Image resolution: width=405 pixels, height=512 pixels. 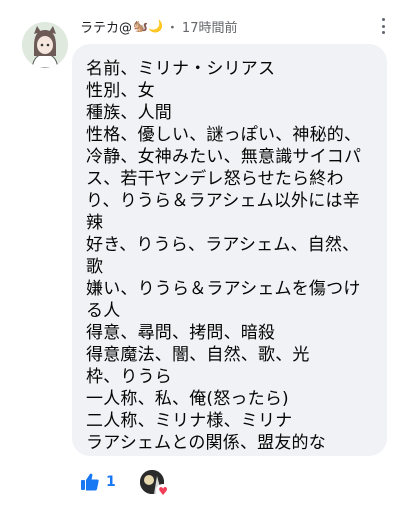 I want to click on comment-timestamp: 17時間前, so click(x=210, y=26).